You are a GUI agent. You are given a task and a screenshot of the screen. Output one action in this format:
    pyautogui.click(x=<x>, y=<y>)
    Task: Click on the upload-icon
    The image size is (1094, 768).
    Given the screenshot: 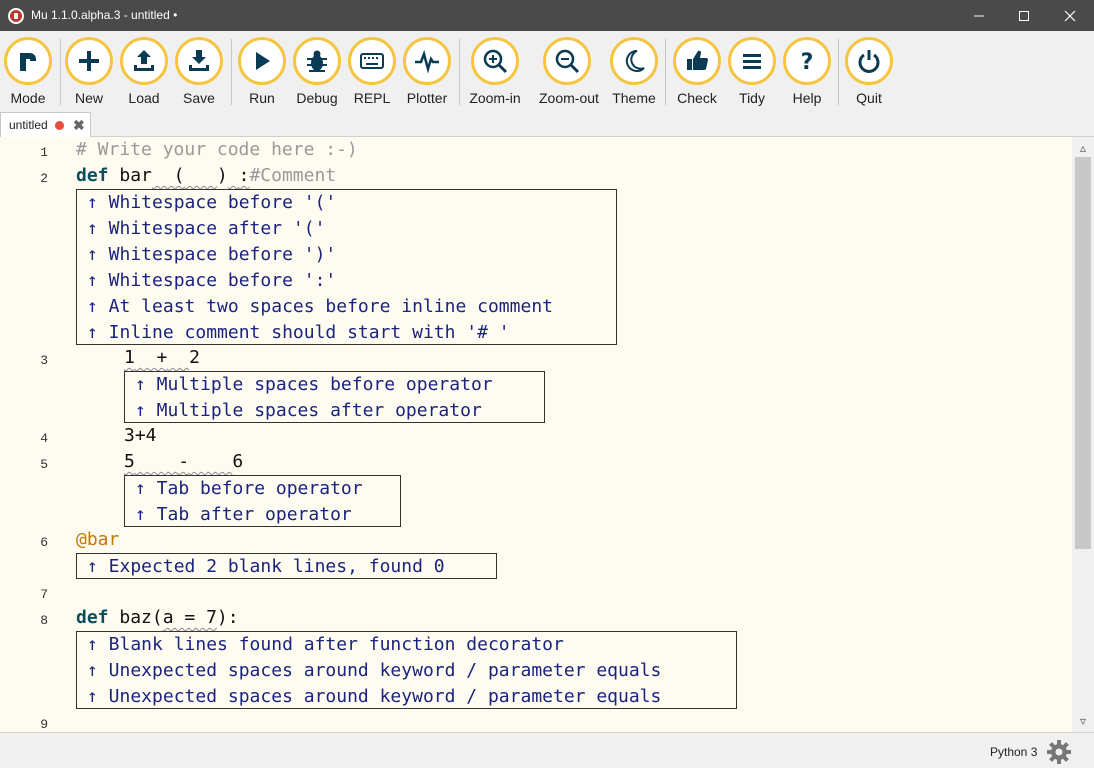 What is the action you would take?
    pyautogui.click(x=144, y=60)
    